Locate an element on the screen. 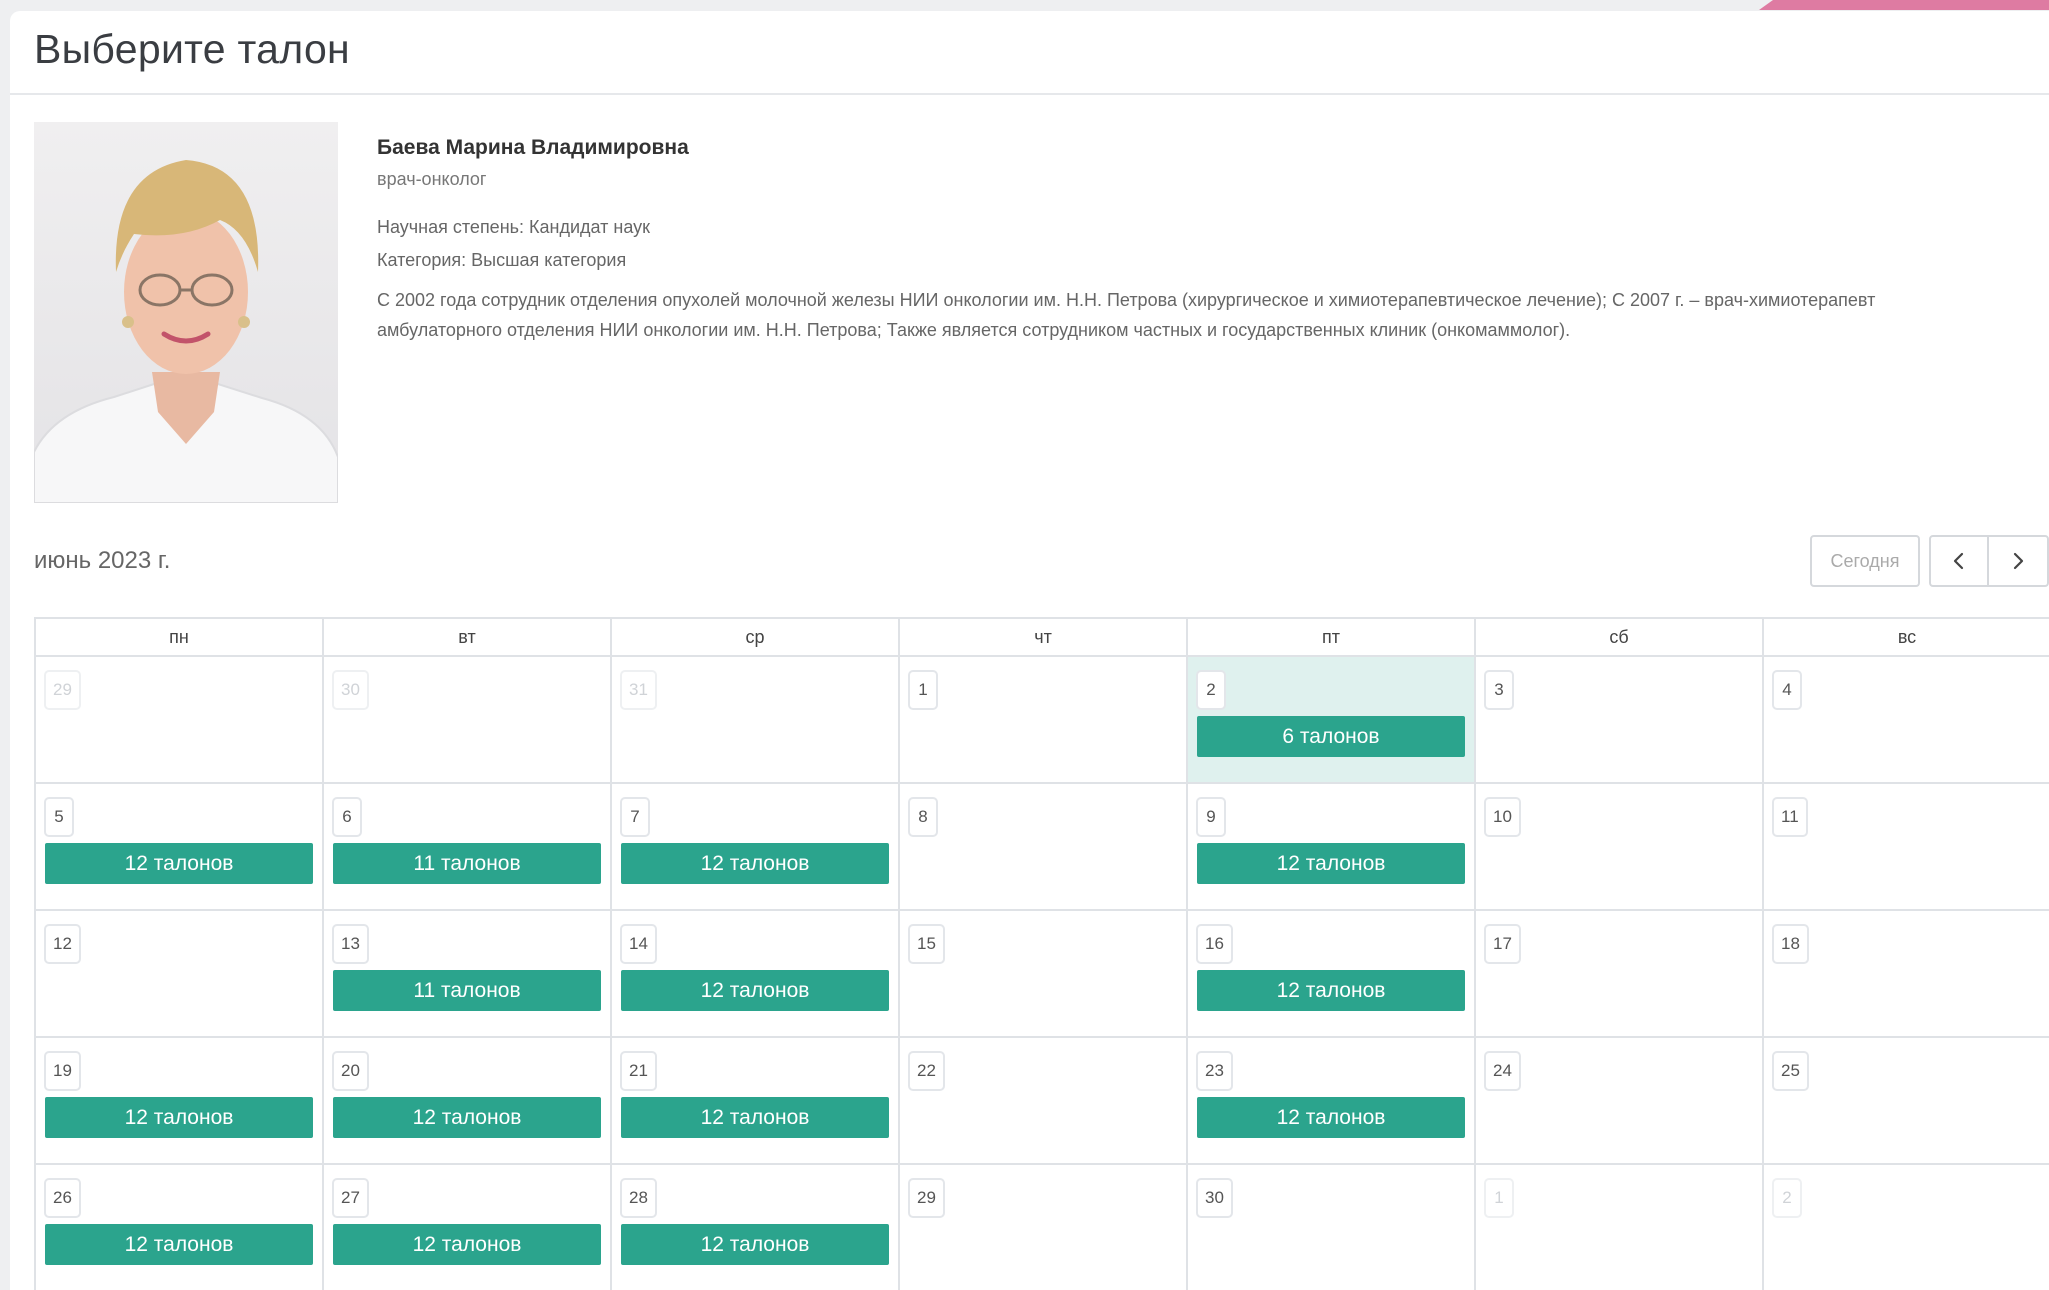 This screenshot has width=2049, height=1290. calendar-day: 22 is located at coordinates (1044, 1100).